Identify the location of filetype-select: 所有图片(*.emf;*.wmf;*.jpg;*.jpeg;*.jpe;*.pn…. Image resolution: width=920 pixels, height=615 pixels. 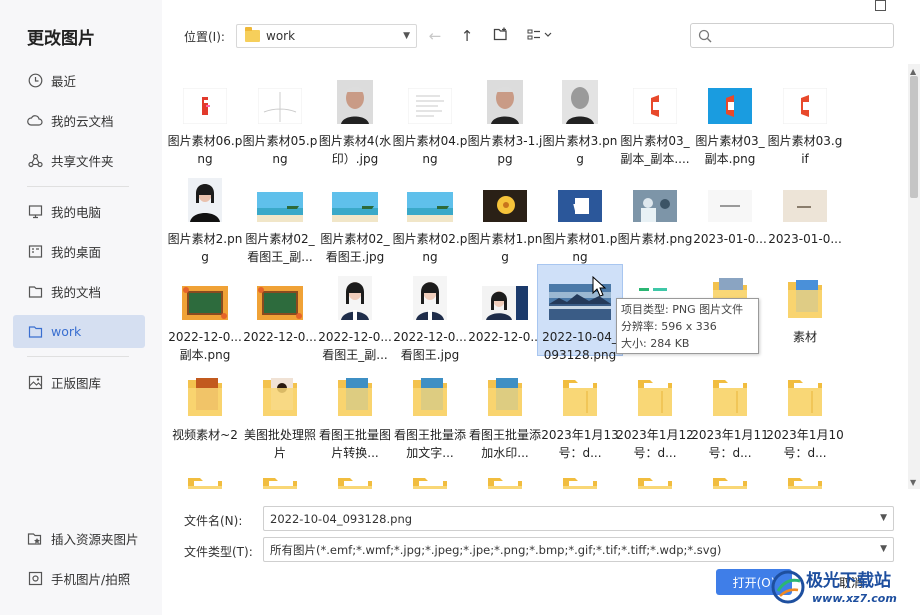
(578, 549).